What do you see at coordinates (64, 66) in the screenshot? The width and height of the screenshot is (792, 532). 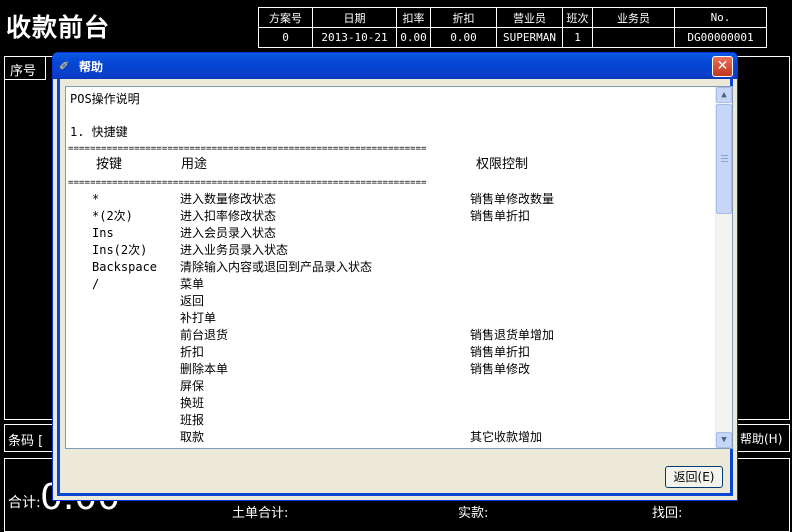 I see `help-app-icon: ✐` at bounding box center [64, 66].